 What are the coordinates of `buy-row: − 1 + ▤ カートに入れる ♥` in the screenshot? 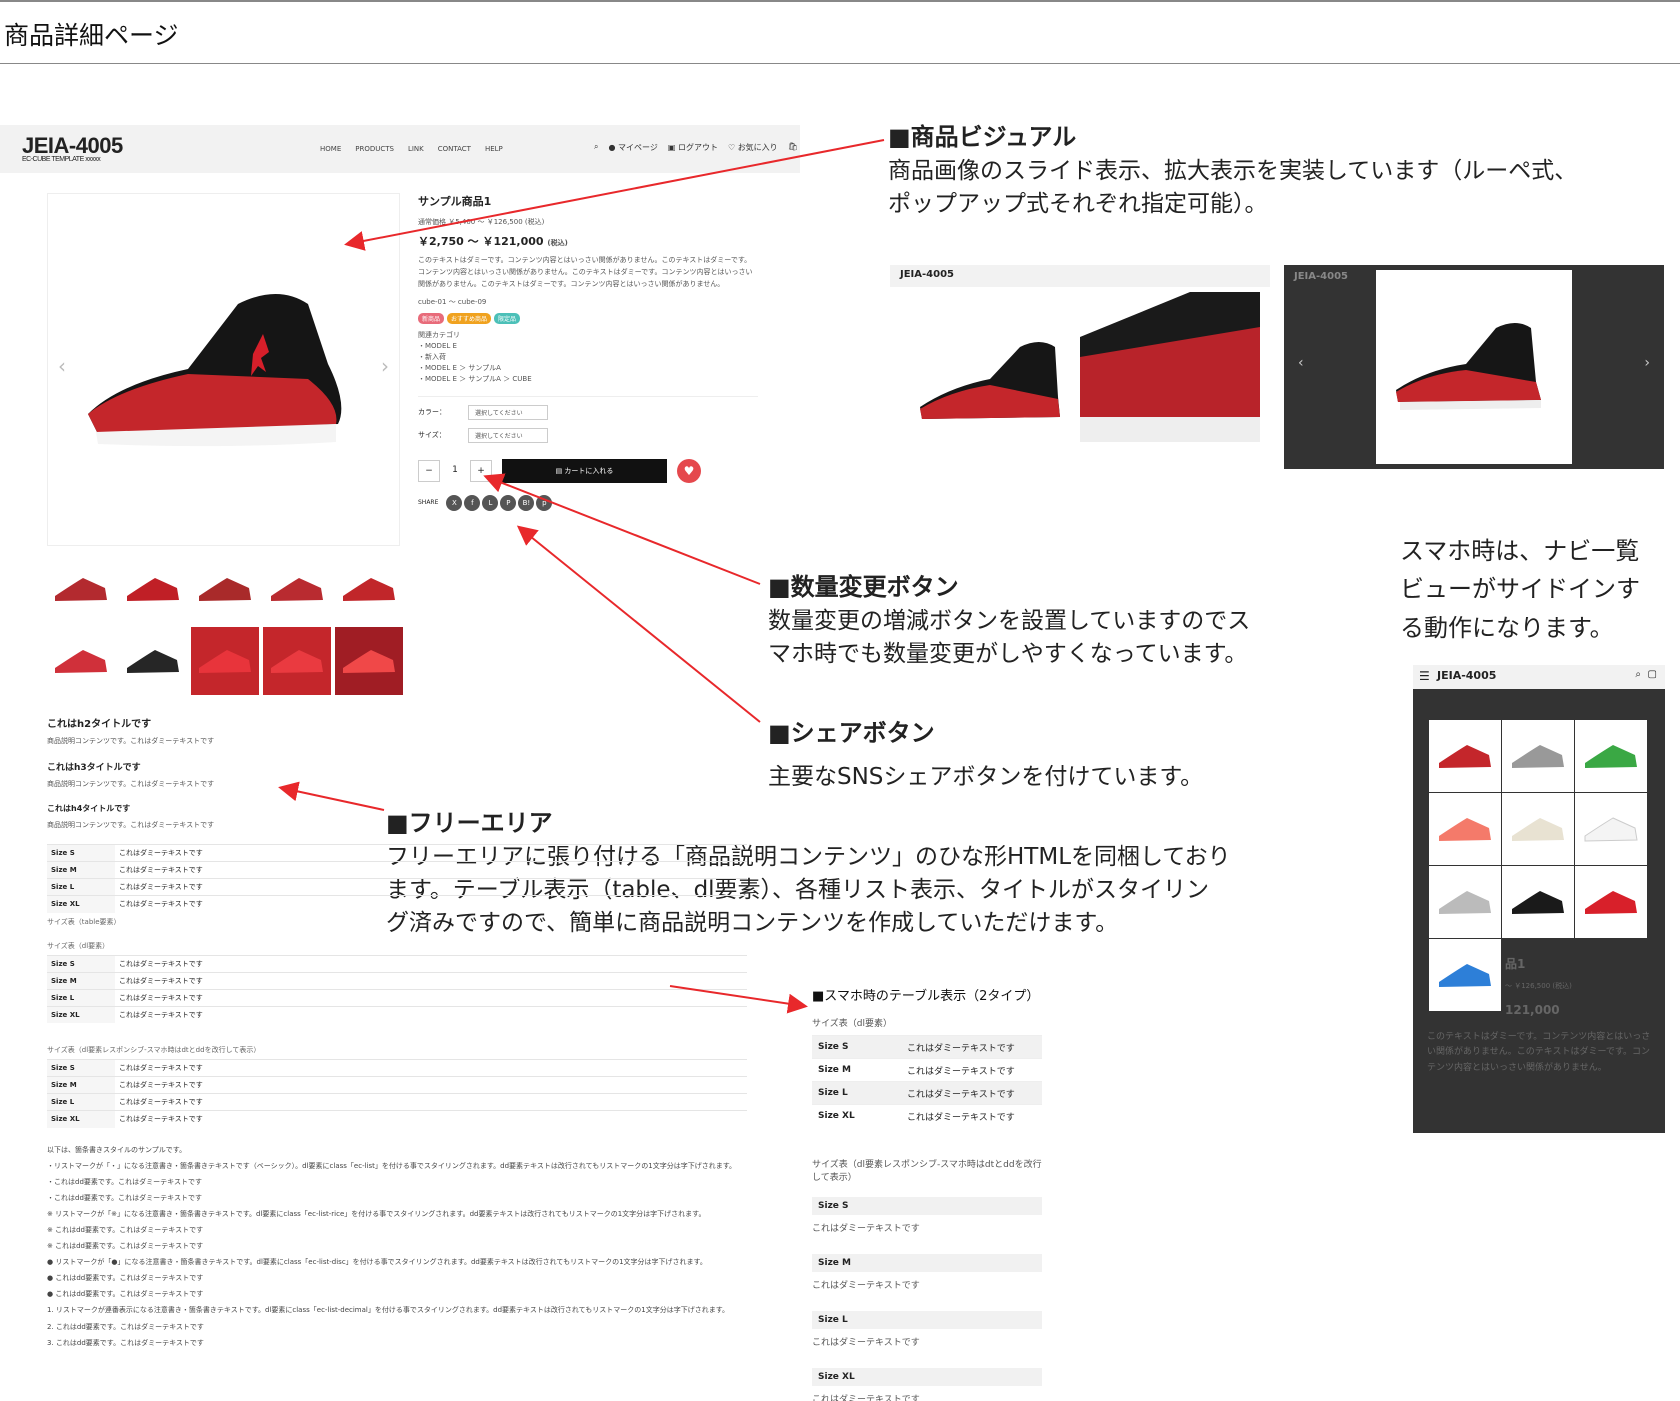 It's located at (588, 470).